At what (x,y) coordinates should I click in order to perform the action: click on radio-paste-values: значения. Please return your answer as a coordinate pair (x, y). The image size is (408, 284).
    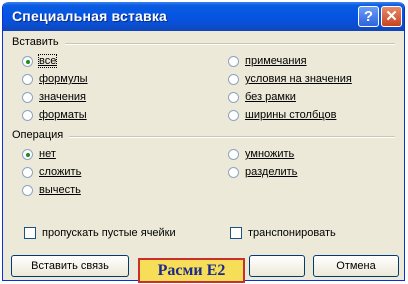
    Looking at the image, I should click on (54, 97).